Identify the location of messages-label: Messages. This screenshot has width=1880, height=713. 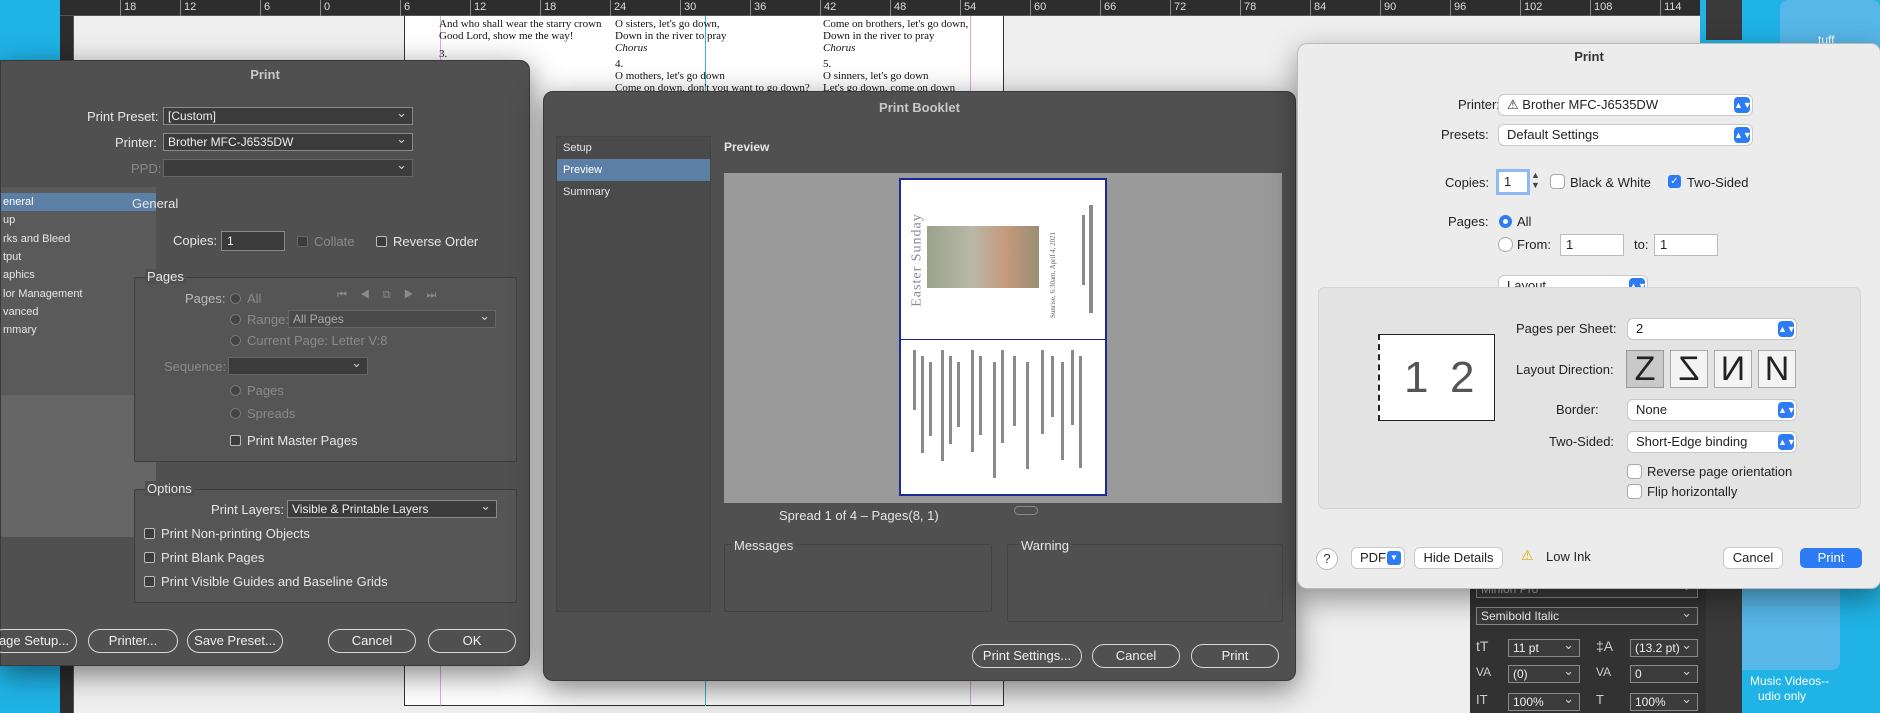
(764, 545).